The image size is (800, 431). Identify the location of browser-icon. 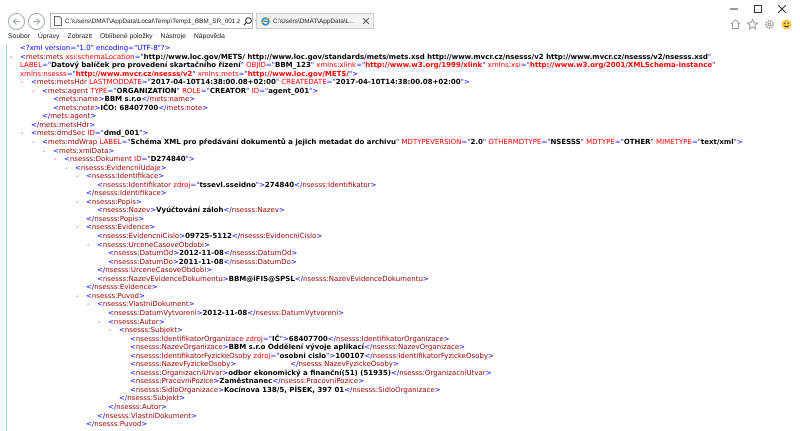
(265, 21).